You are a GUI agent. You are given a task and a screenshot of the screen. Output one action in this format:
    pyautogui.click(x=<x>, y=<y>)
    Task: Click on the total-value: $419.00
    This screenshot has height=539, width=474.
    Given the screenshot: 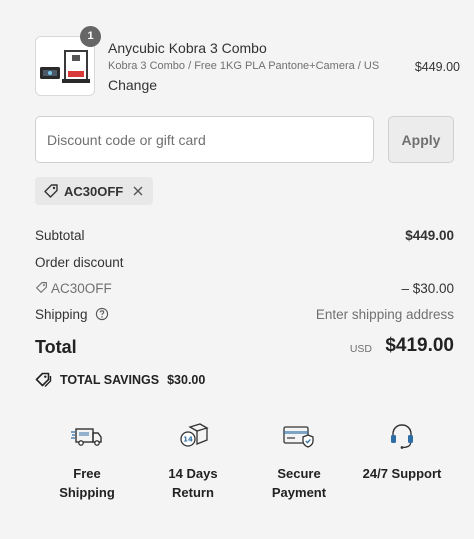 What is the action you would take?
    pyautogui.click(x=419, y=345)
    